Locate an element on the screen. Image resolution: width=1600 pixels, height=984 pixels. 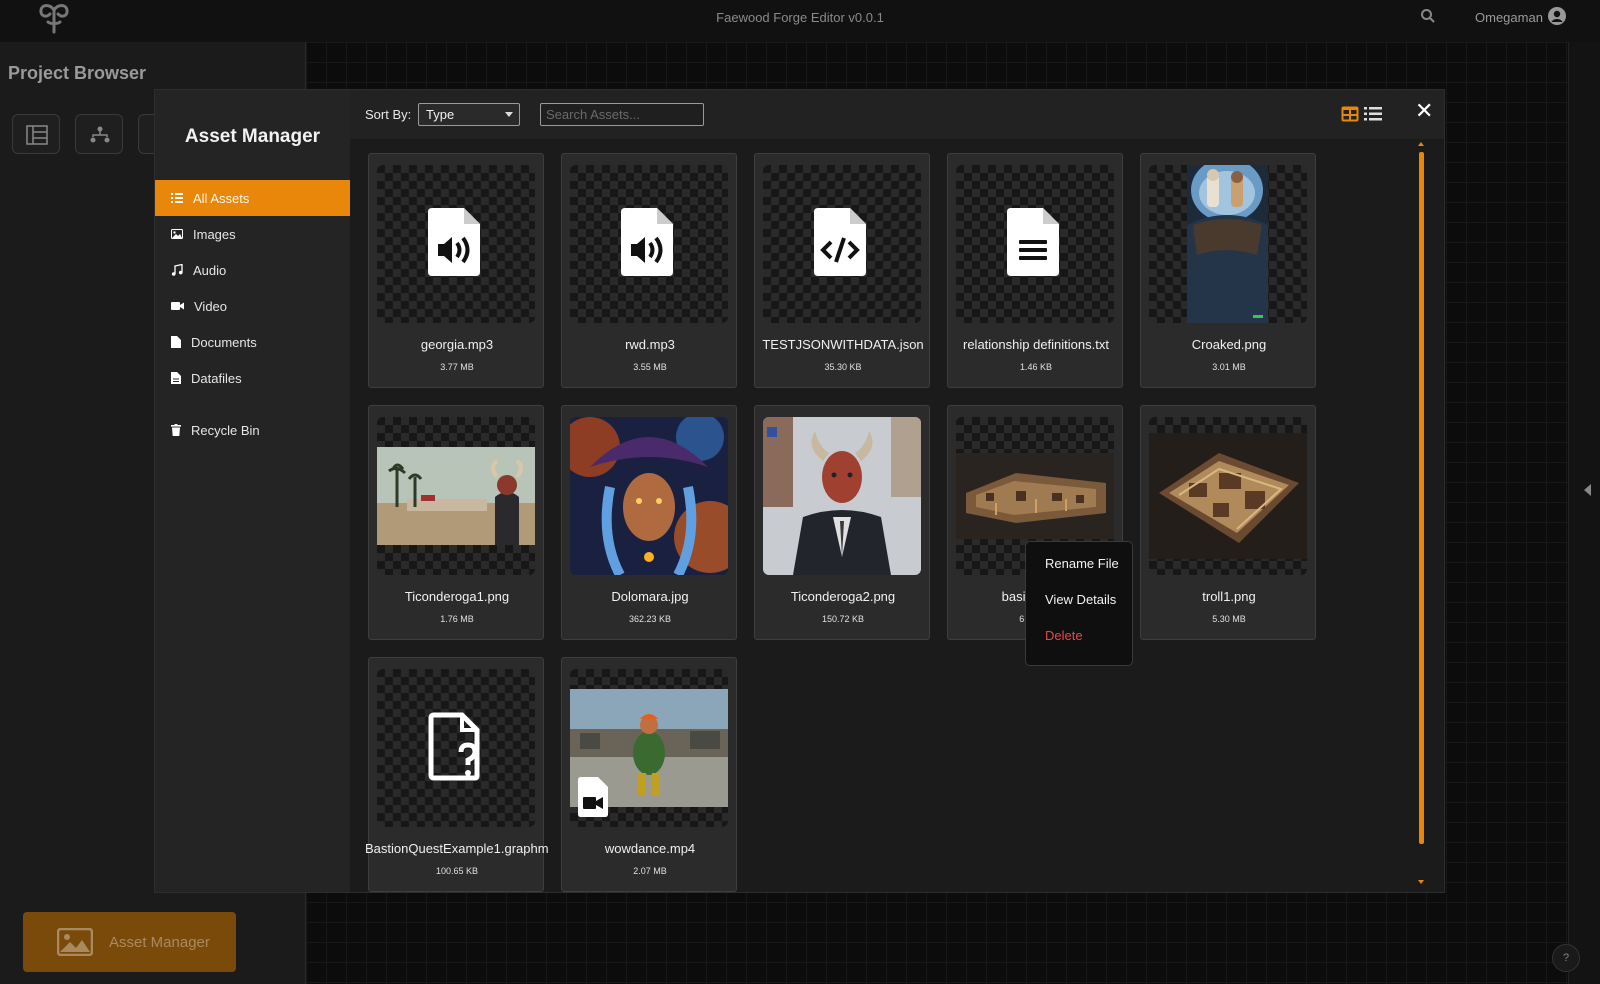
user-avatar-icon is located at coordinates (1557, 16).